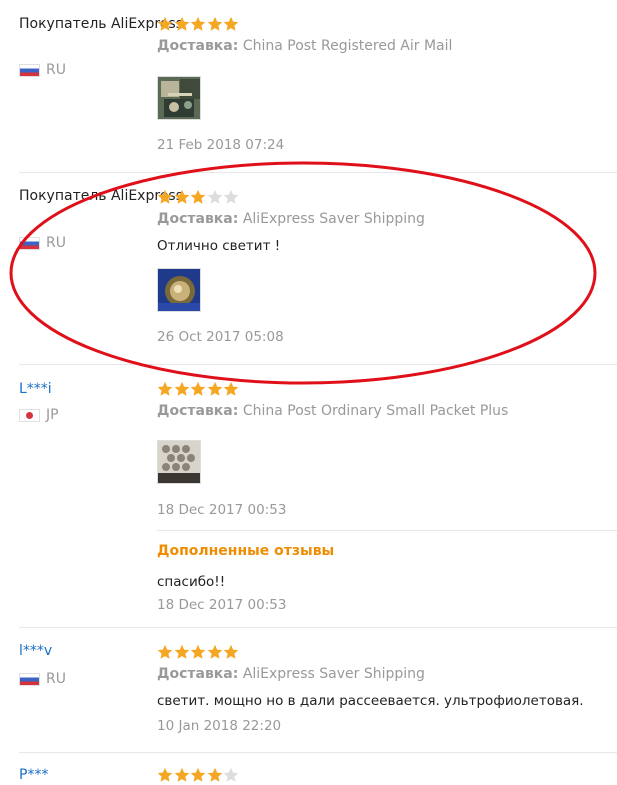  I want to click on additional-review-date: 18 Dec 2017 00:53, so click(222, 605).